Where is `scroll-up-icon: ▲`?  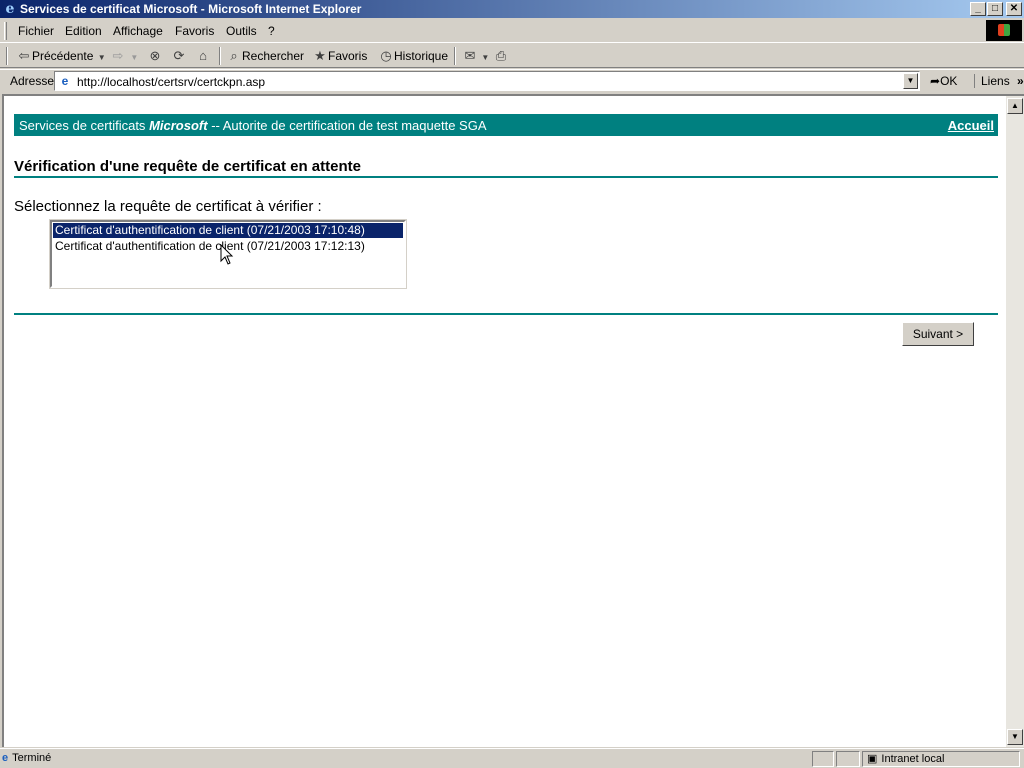
scroll-up-icon: ▲ is located at coordinates (1015, 106).